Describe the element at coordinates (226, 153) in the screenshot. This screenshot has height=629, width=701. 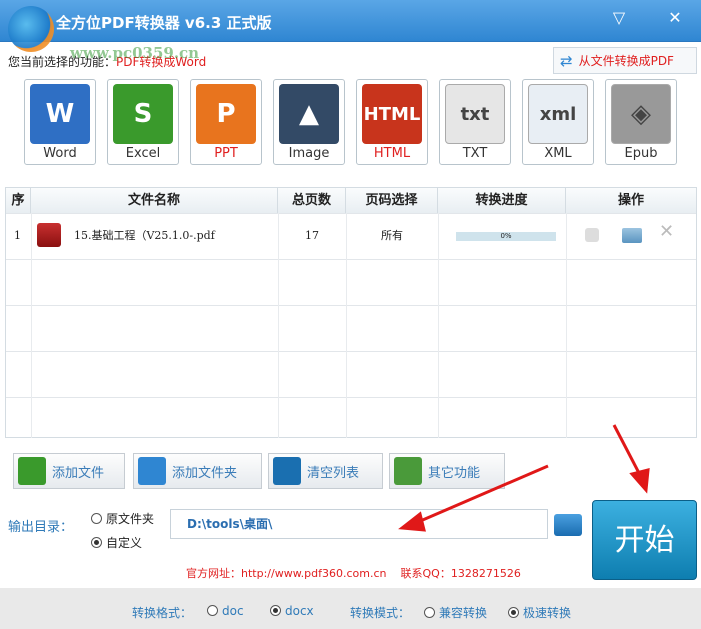
I see `format-label: PPT` at that location.